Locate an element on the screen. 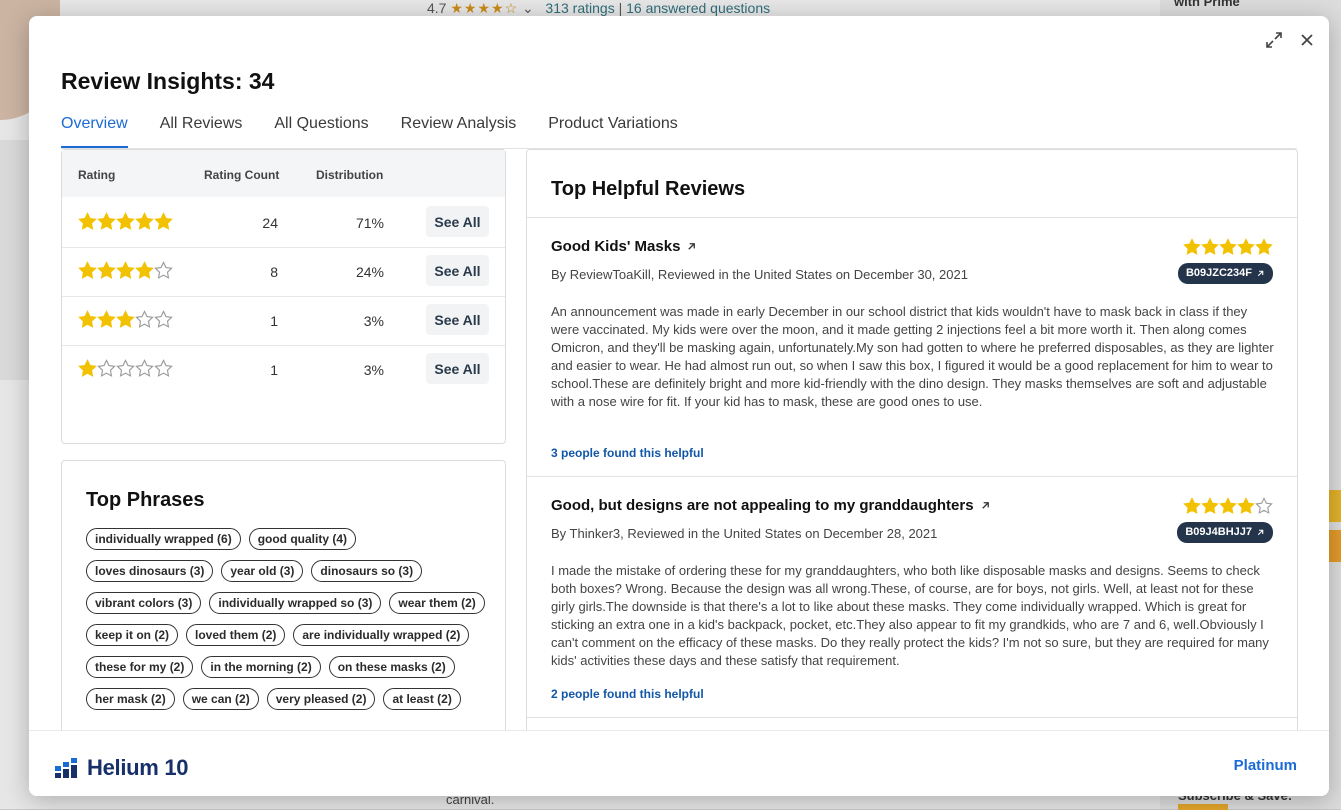  brand-name: Helium 10 is located at coordinates (138, 767).